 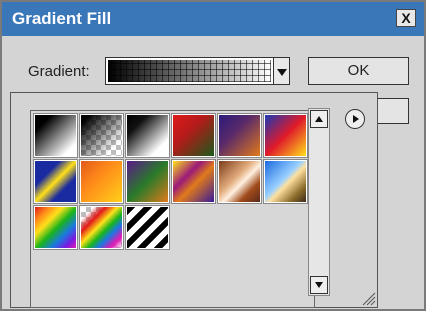 I want to click on cancel-button, so click(x=393, y=111).